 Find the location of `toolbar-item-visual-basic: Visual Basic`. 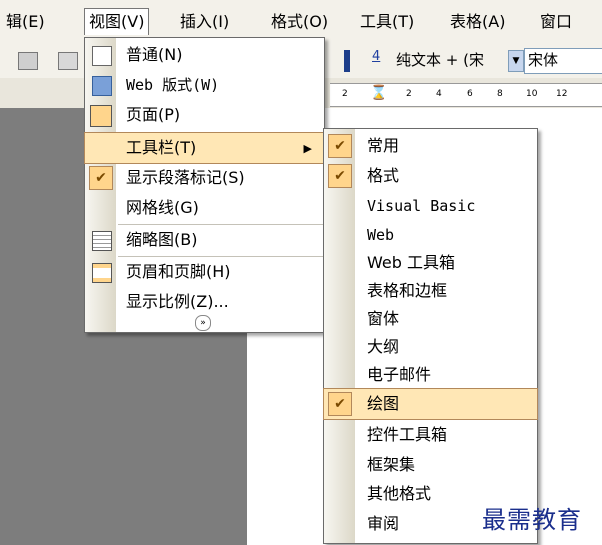

toolbar-item-visual-basic: Visual Basic is located at coordinates (430, 206).